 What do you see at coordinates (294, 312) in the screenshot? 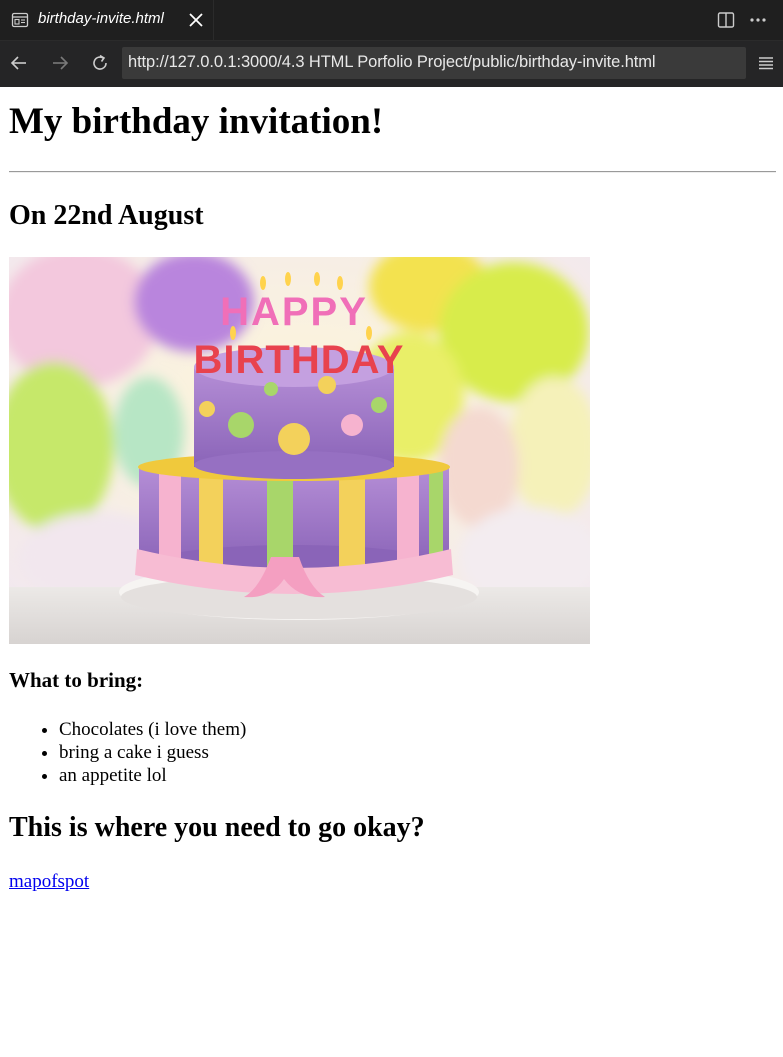
I see `svg-text: HAPPY` at bounding box center [294, 312].